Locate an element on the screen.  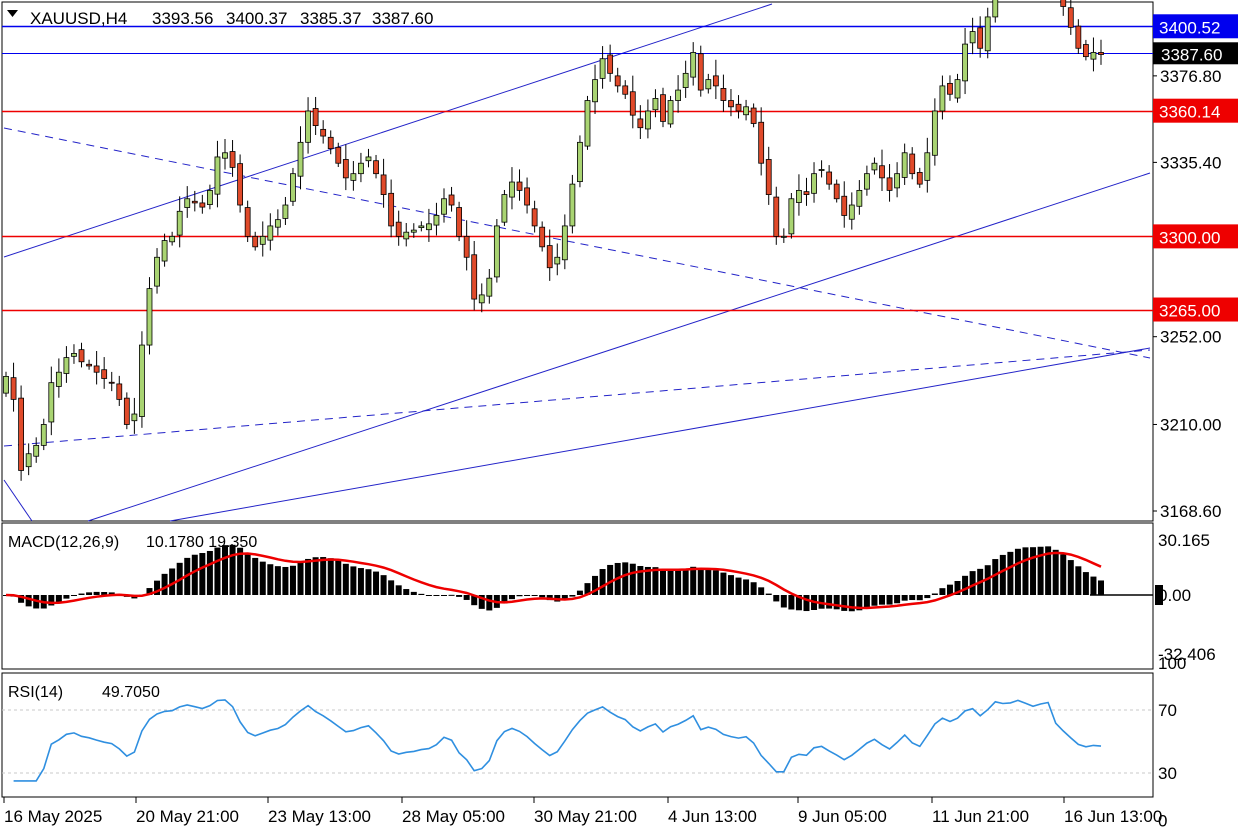
macd-title: MACD(12,26,9) is located at coordinates (63, 542).